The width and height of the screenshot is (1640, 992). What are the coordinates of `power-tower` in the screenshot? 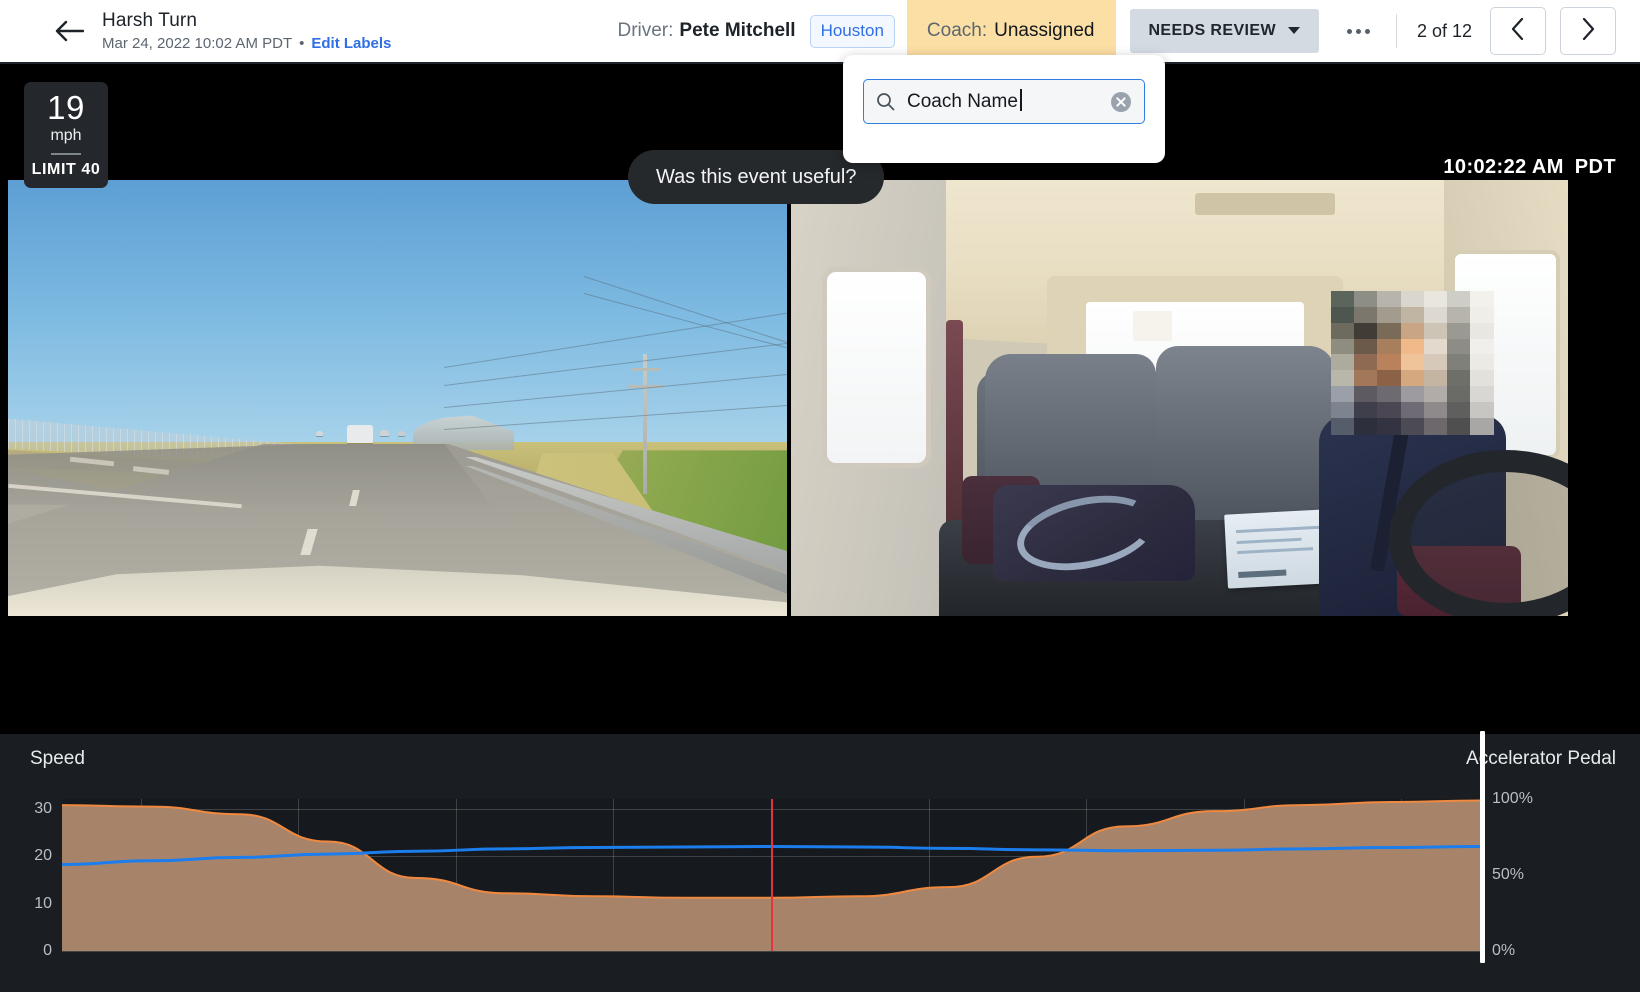 It's located at (644, 424).